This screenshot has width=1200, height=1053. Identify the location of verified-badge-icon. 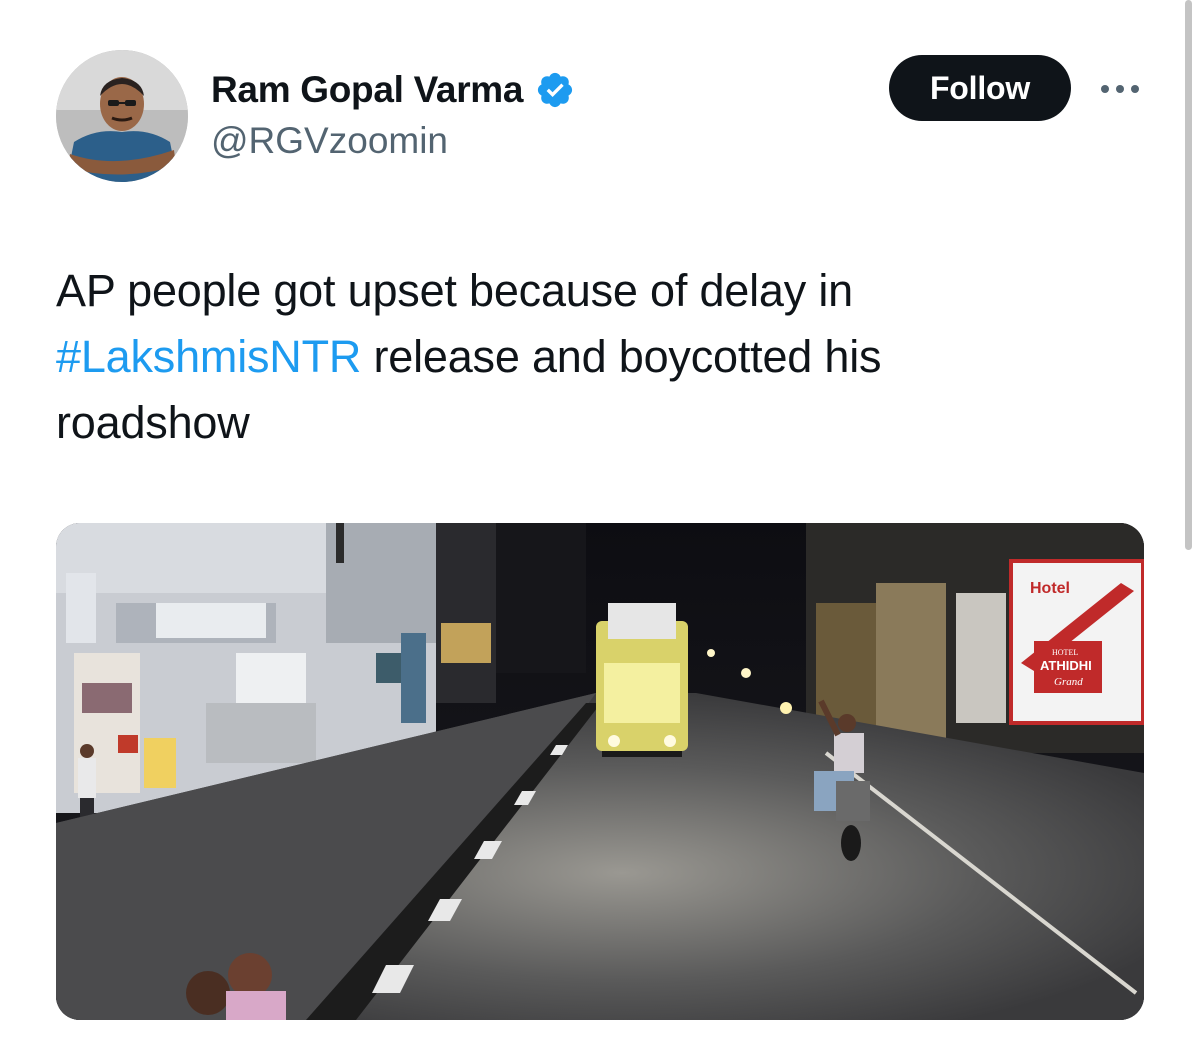
(555, 90).